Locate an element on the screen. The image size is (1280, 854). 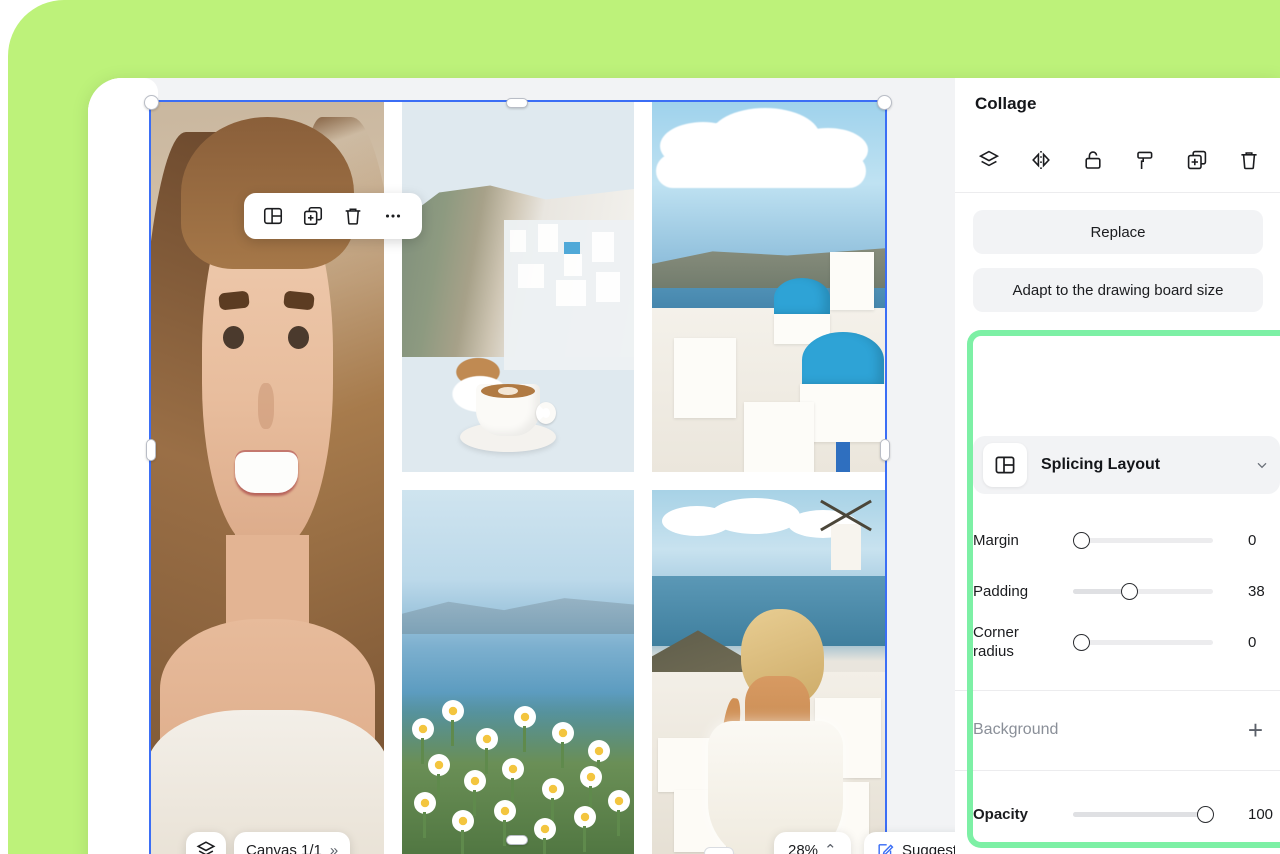
padding-slider-track is located at coordinates (1143, 591).